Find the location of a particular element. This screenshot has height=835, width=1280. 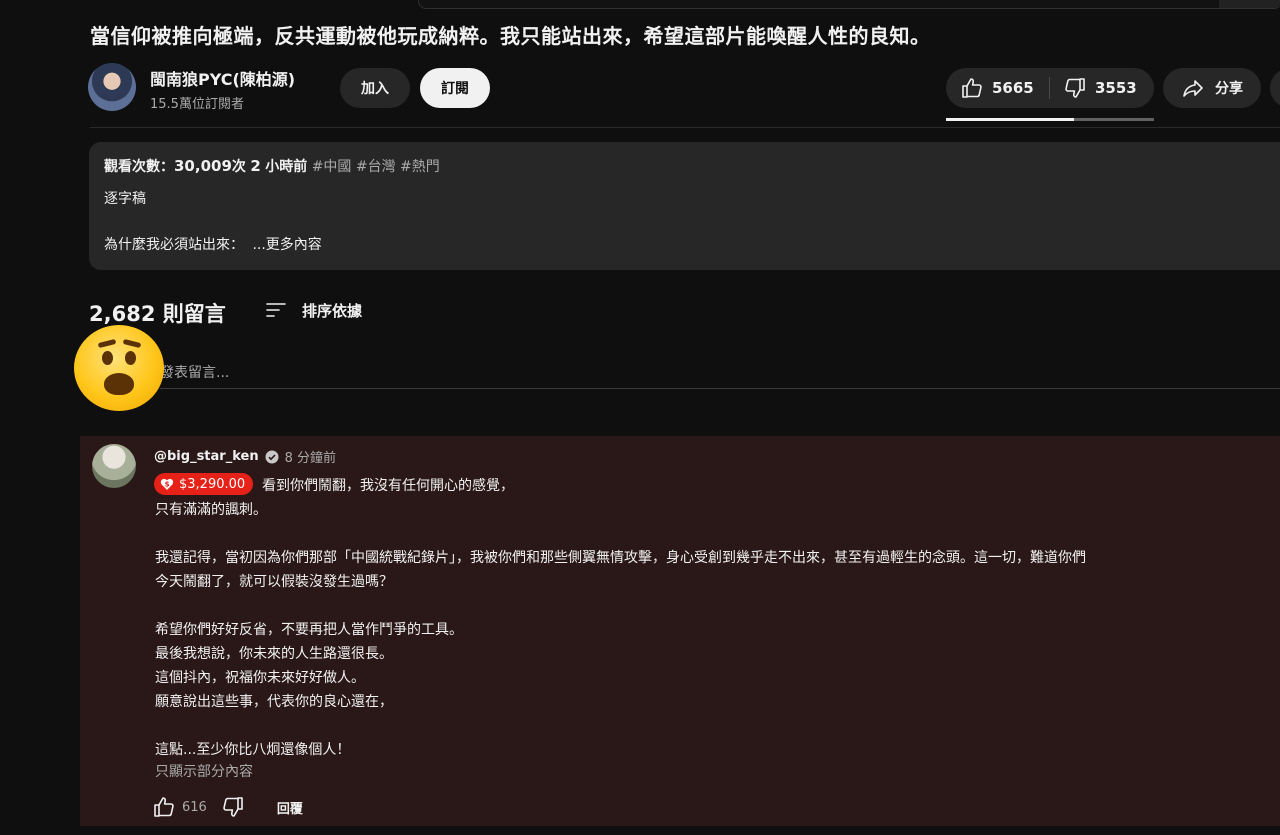

upload-time-unit: 小時前 is located at coordinates (286, 167).